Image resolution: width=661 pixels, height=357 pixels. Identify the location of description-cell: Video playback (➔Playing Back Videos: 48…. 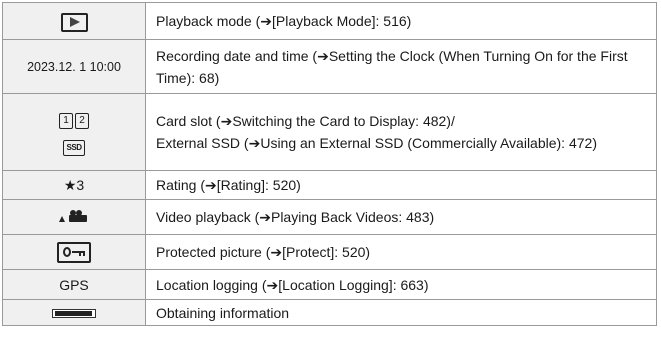
(401, 217).